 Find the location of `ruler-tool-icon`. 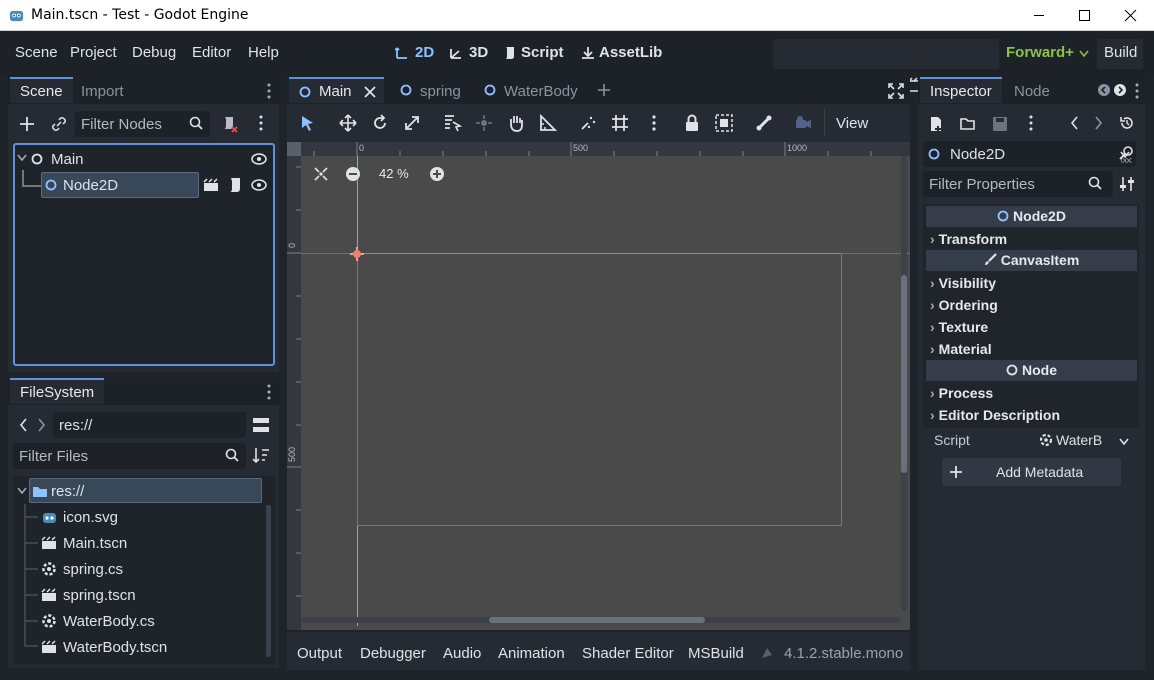

ruler-tool-icon is located at coordinates (548, 123).